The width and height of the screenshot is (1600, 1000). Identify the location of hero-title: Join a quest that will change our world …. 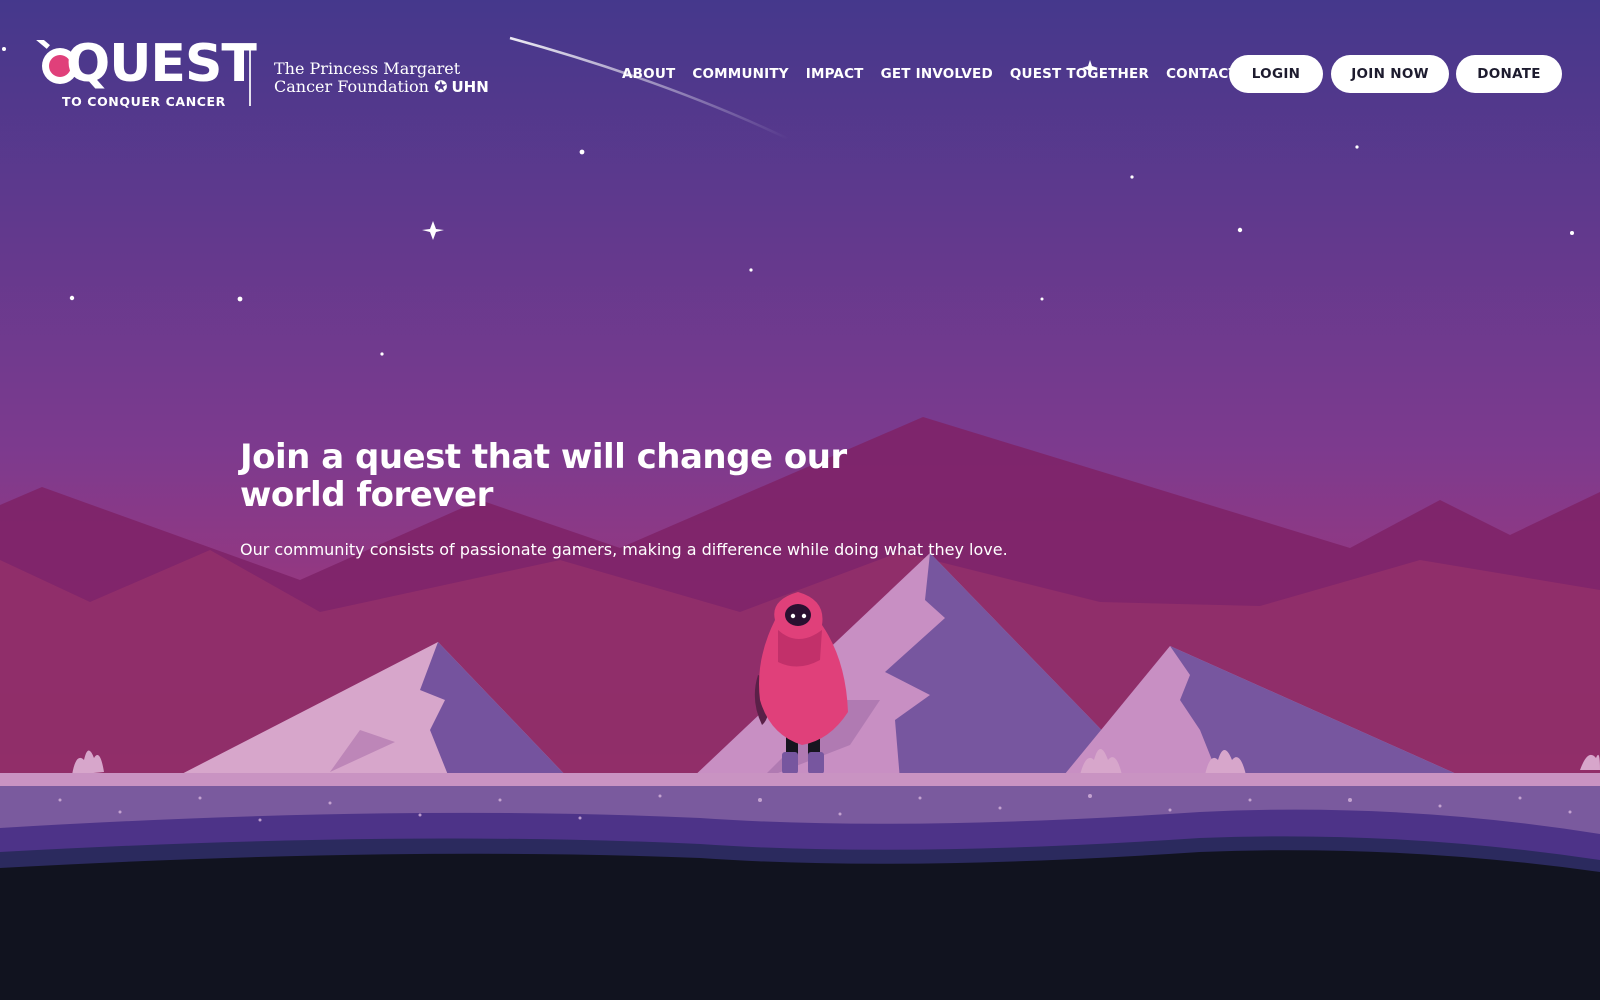
(620, 476).